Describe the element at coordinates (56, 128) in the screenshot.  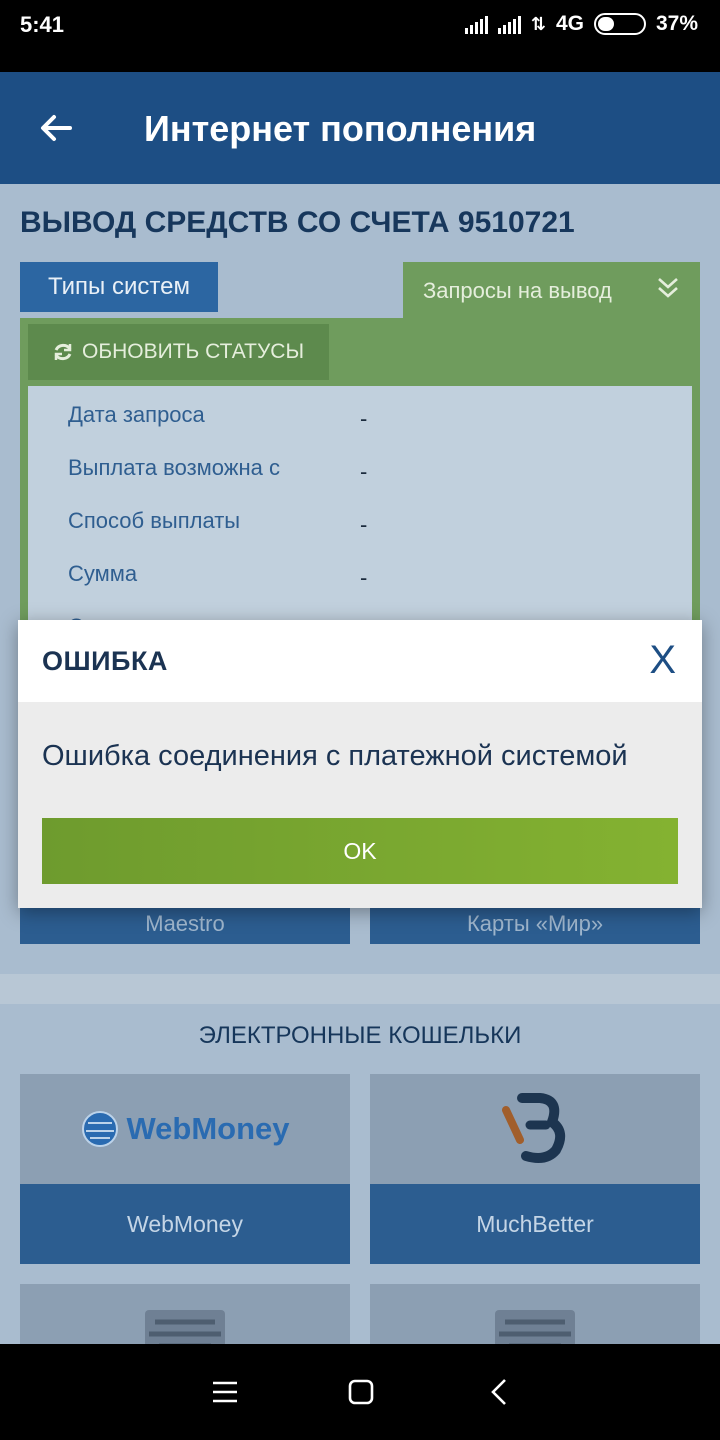
I see `back-arrow-icon` at that location.